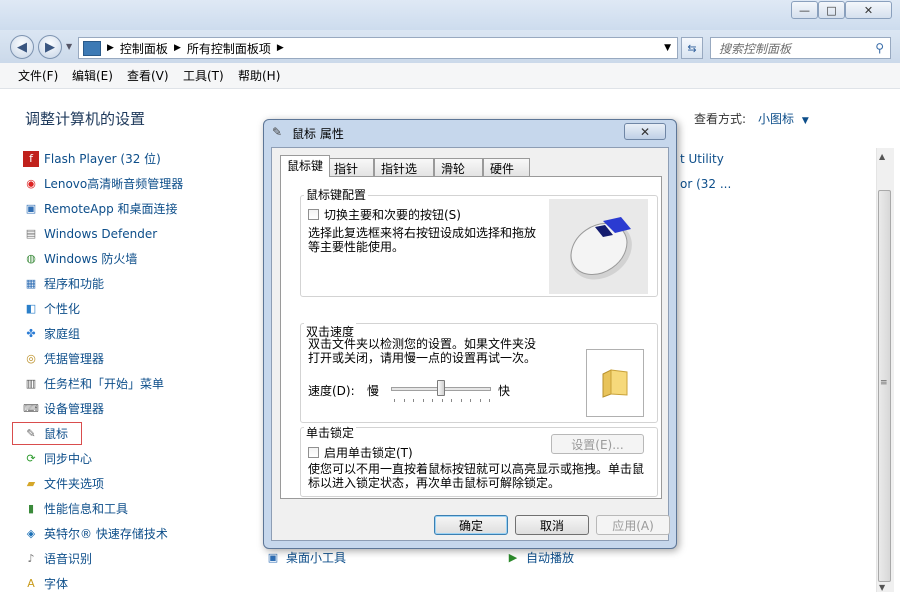  What do you see at coordinates (513, 557) in the screenshot?
I see `autoplay-icon: ▶` at bounding box center [513, 557].